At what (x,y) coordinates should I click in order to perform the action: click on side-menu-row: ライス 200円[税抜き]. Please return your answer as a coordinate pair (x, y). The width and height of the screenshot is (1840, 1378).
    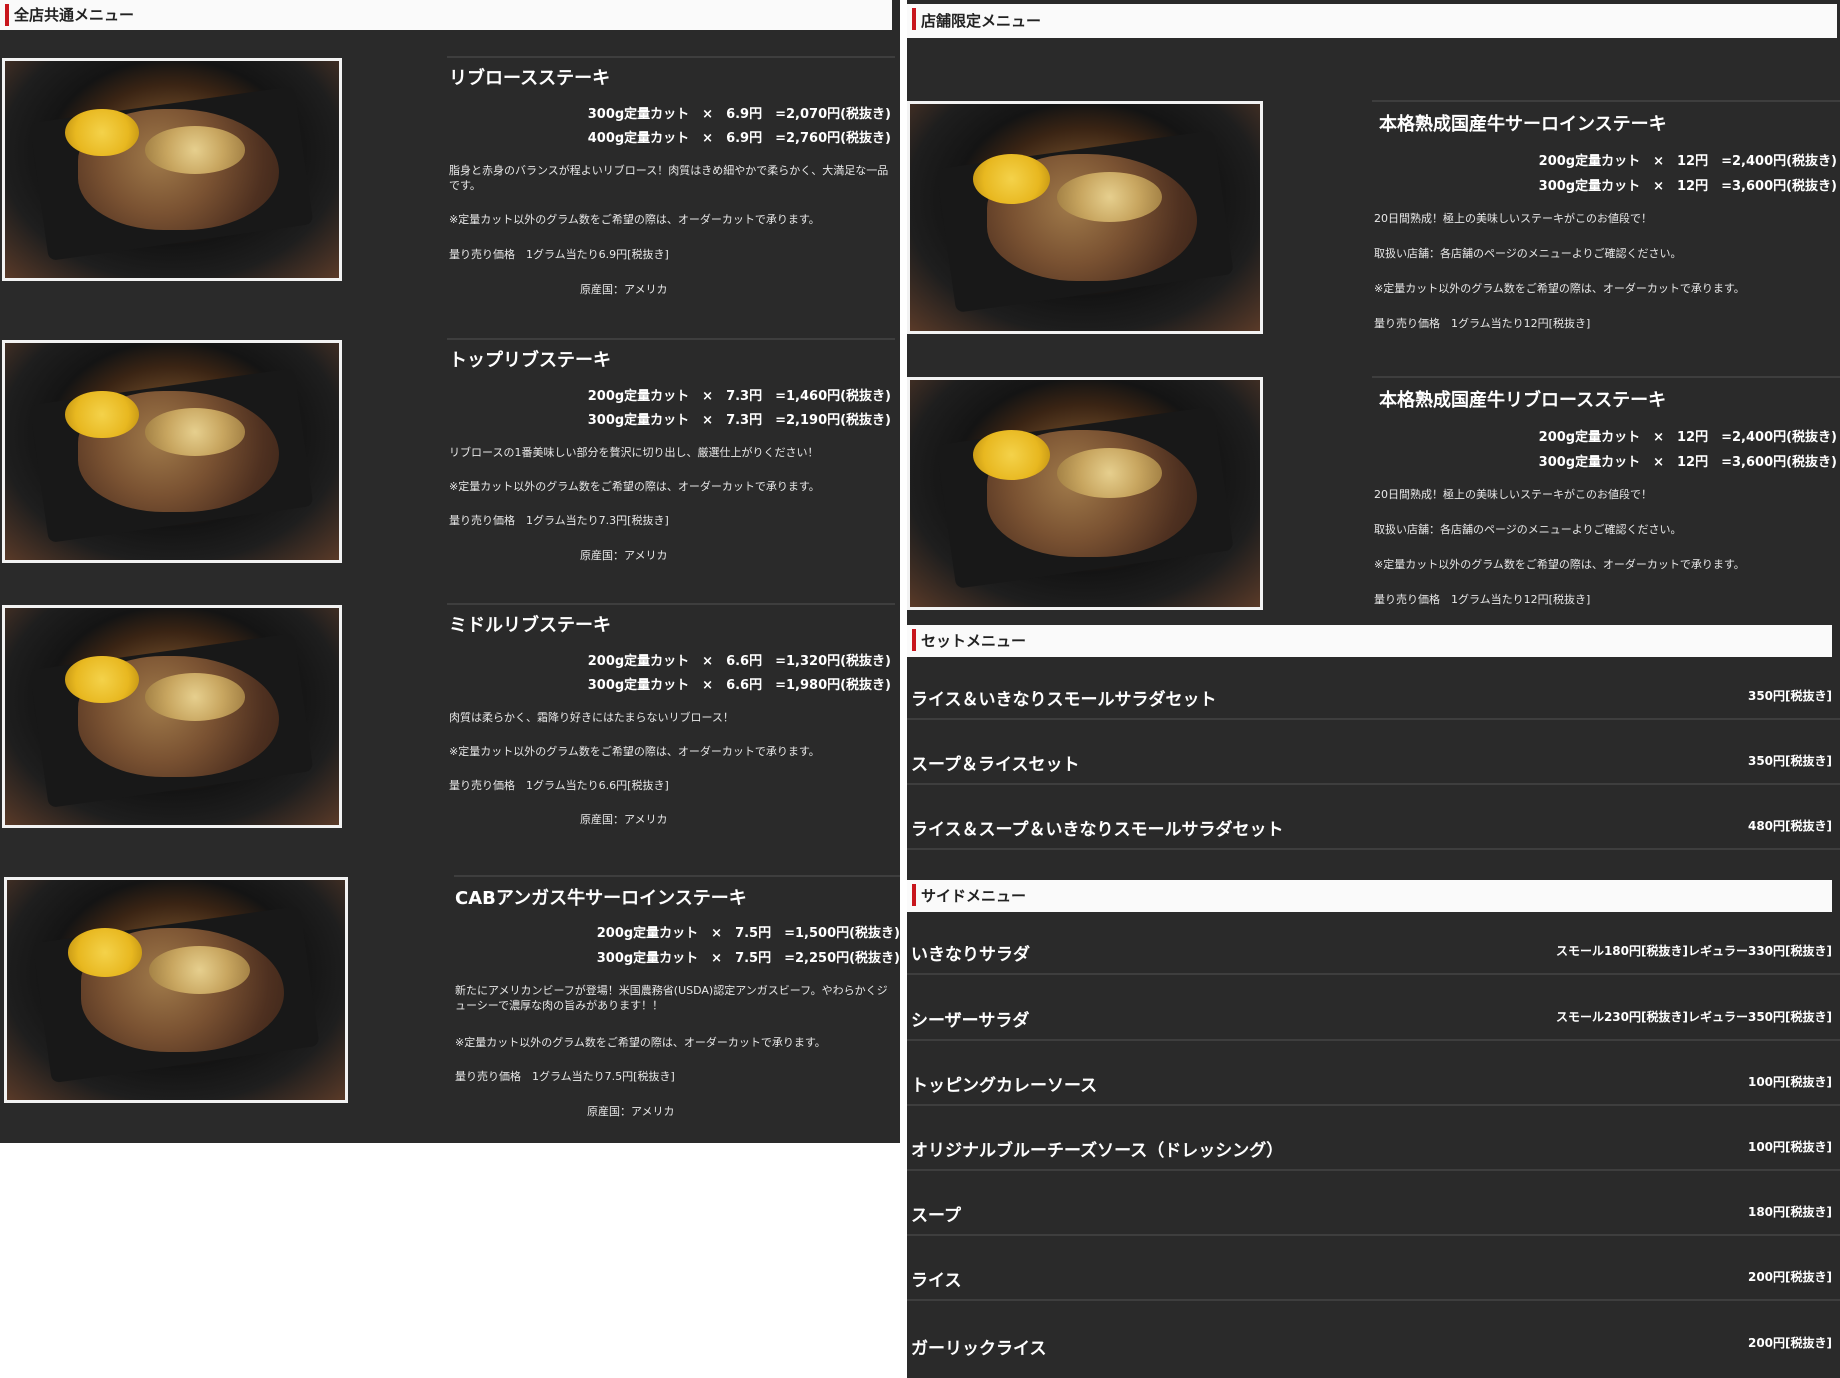
    Looking at the image, I should click on (1373, 1272).